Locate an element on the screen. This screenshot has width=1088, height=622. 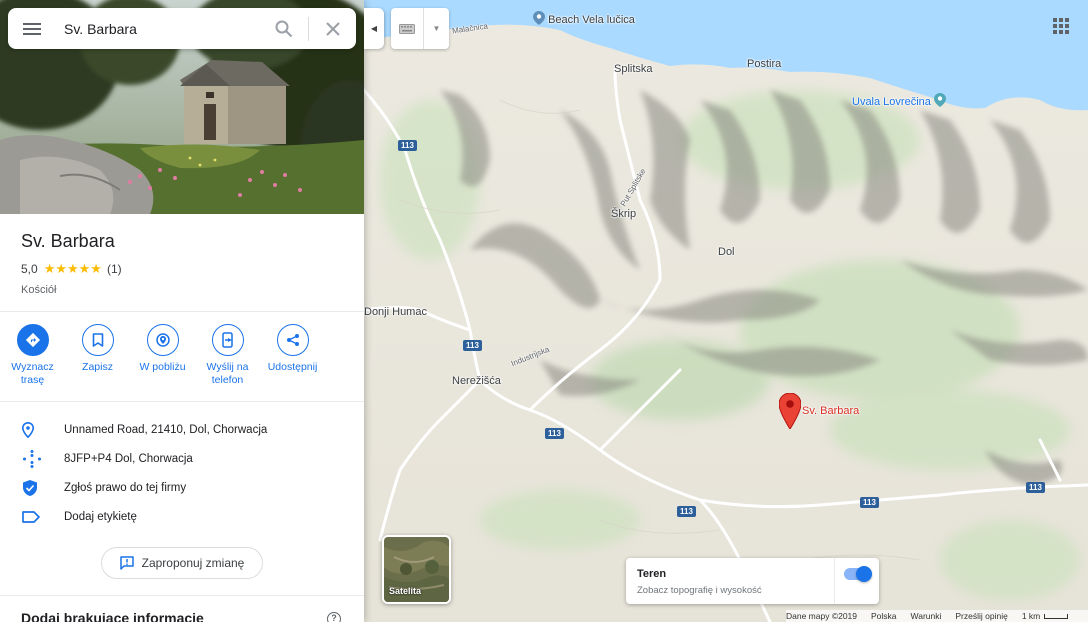
bookmark-icon is located at coordinates (97, 340).